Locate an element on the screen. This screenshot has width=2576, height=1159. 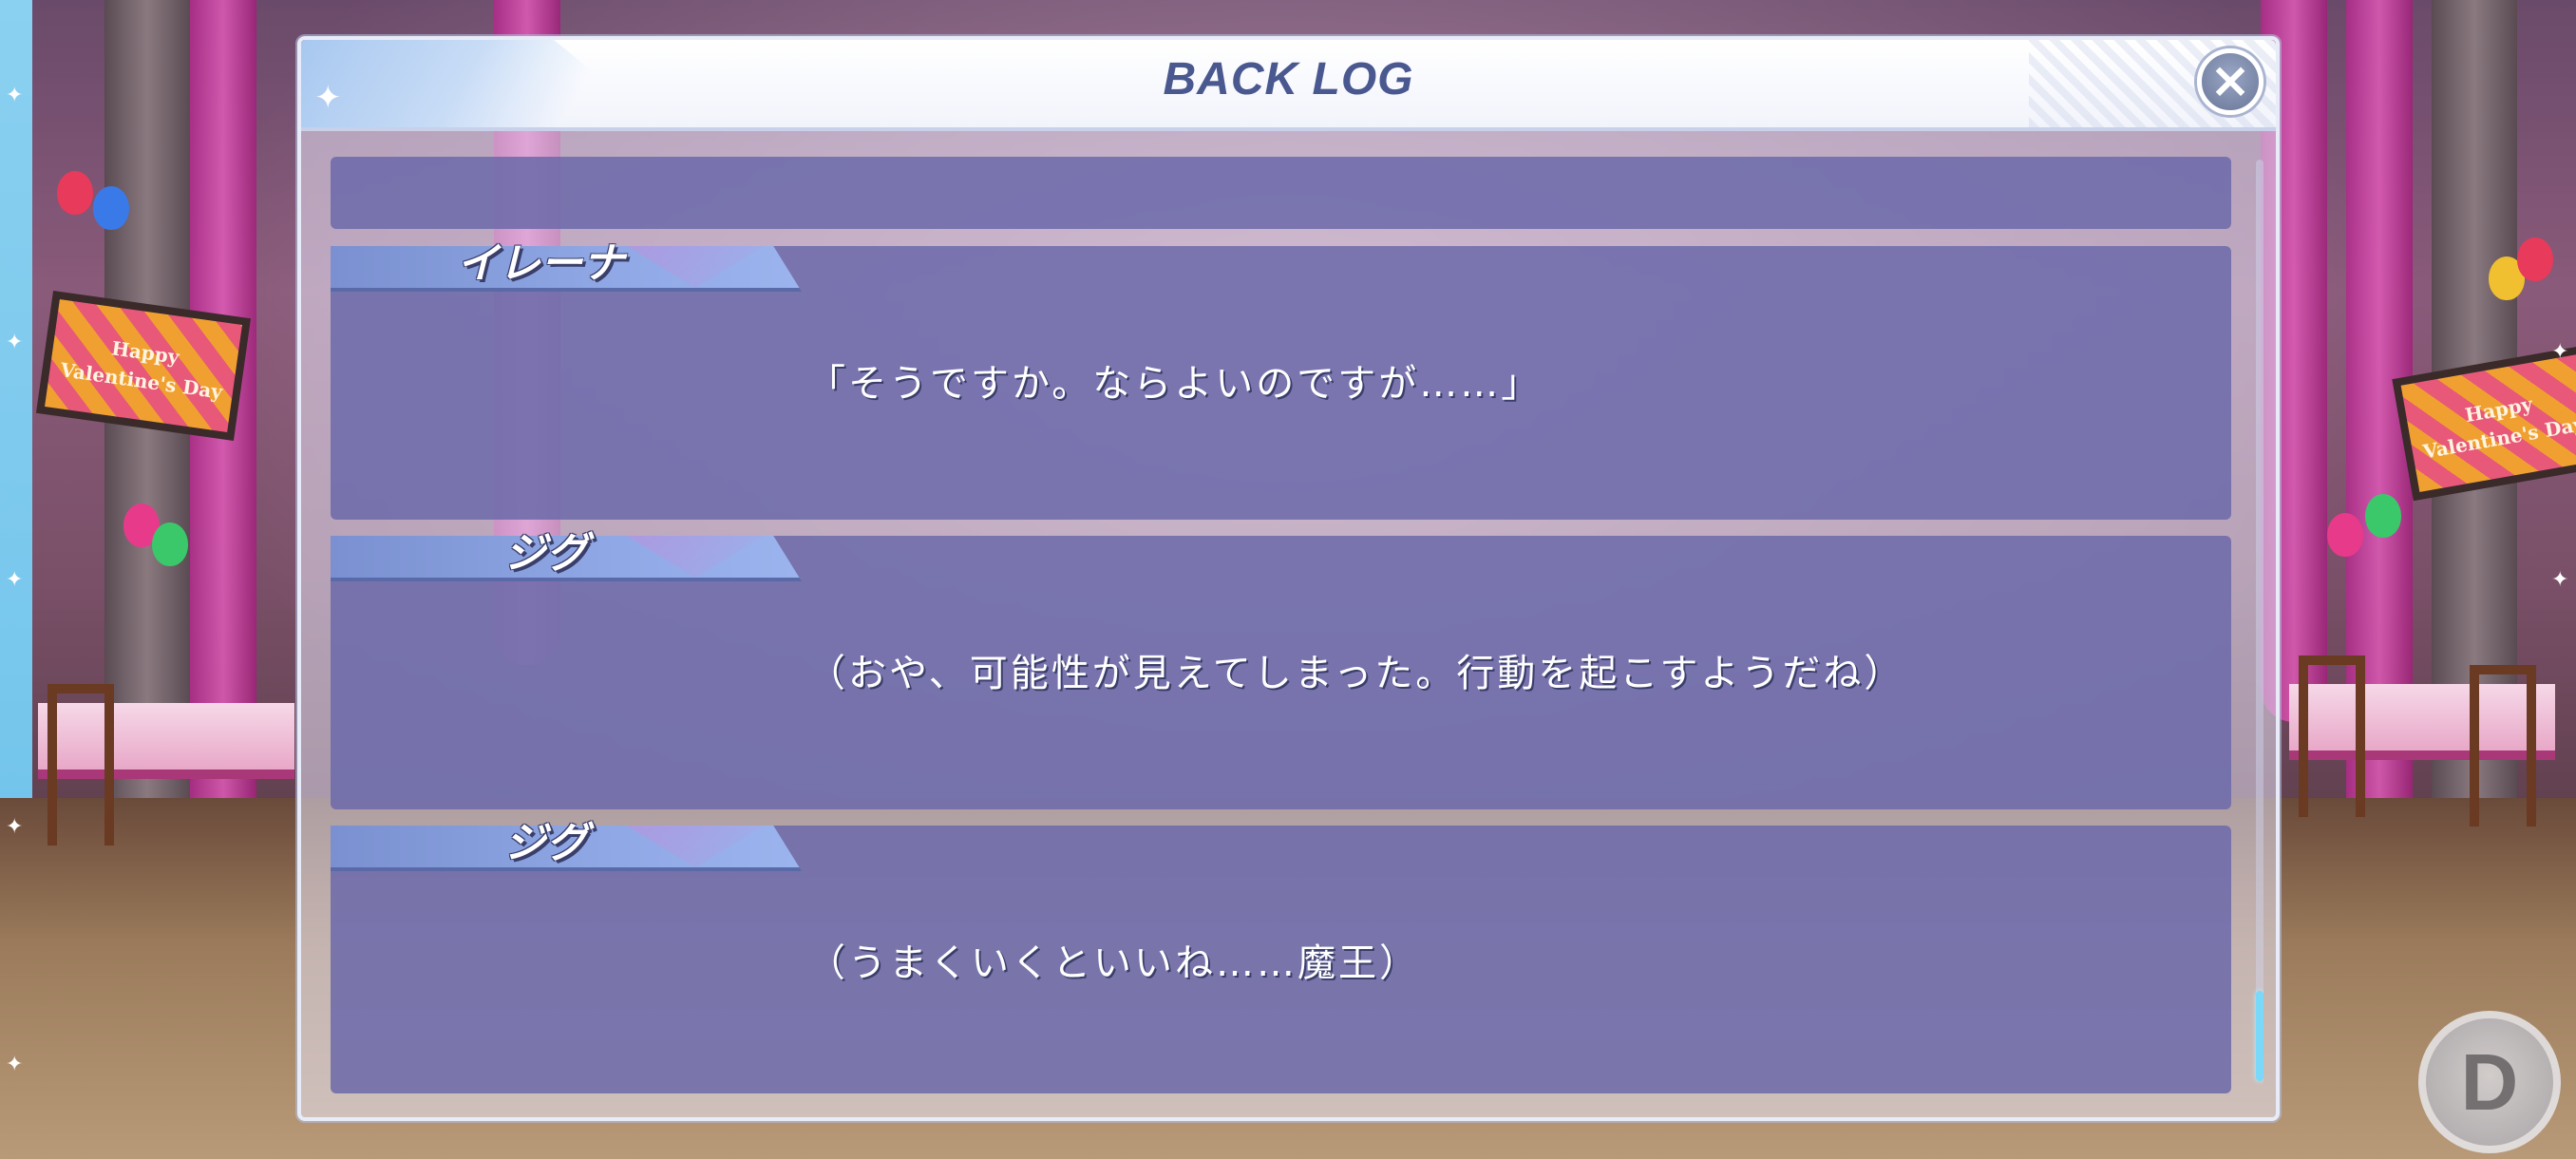
dialogue-text: 「そうですか。ならよいのですが……」 is located at coordinates (1175, 384).